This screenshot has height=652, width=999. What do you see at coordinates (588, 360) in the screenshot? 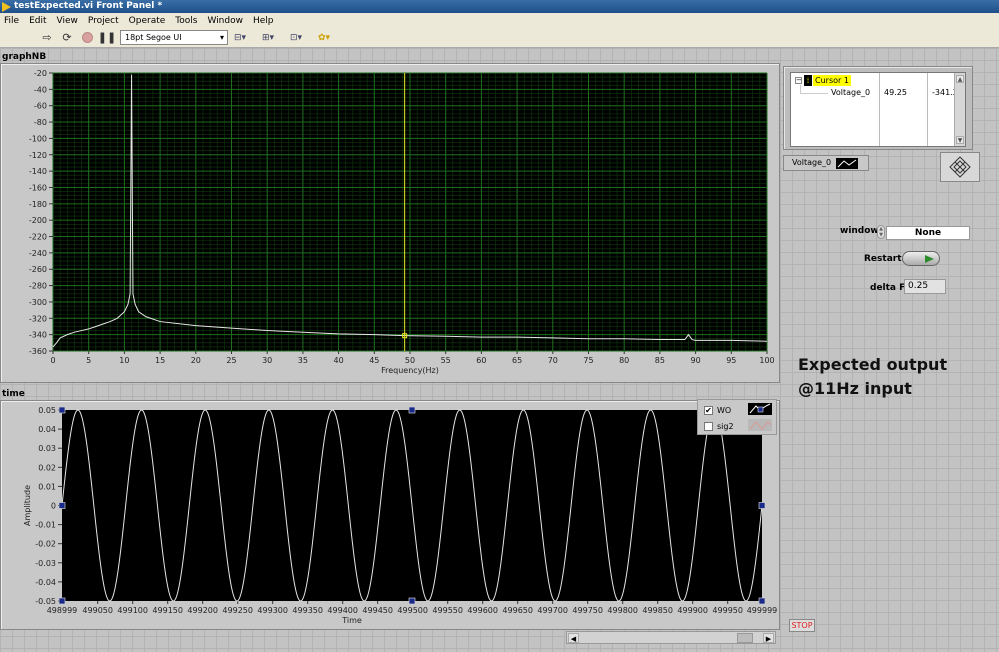
I see `x-tick-label: 75` at bounding box center [588, 360].